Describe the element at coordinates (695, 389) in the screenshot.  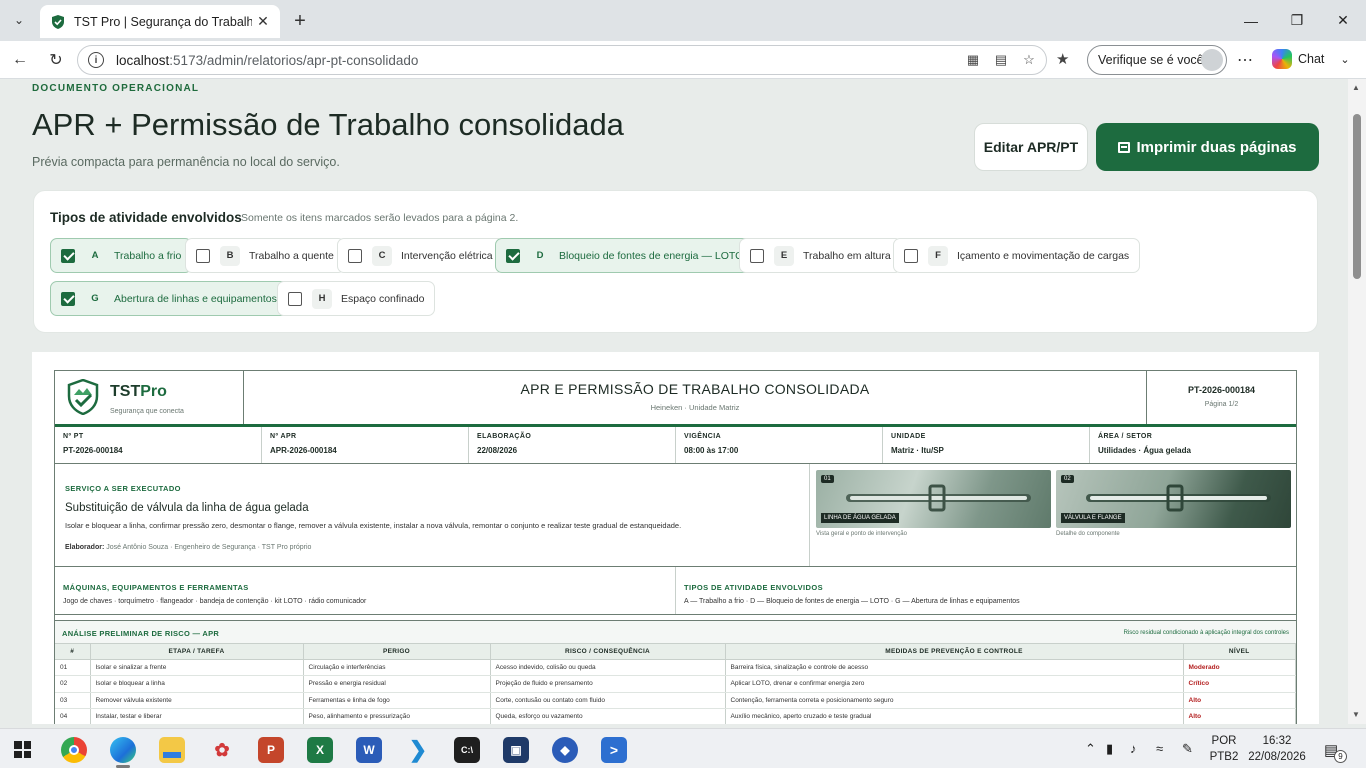
I see `document-title: APR E PERMISSÃO DE TRABALHO CONSOLIDADA` at that location.